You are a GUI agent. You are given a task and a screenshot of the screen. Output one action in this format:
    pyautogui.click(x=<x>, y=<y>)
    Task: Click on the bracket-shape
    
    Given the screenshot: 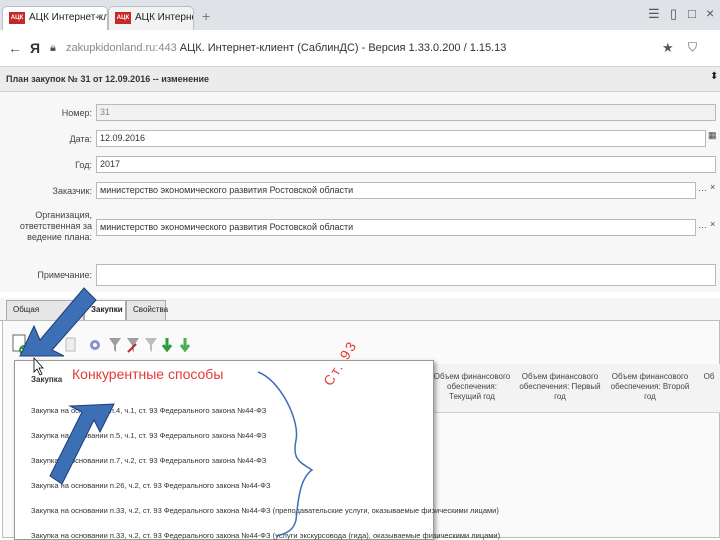 What is the action you would take?
    pyautogui.click(x=285, y=454)
    